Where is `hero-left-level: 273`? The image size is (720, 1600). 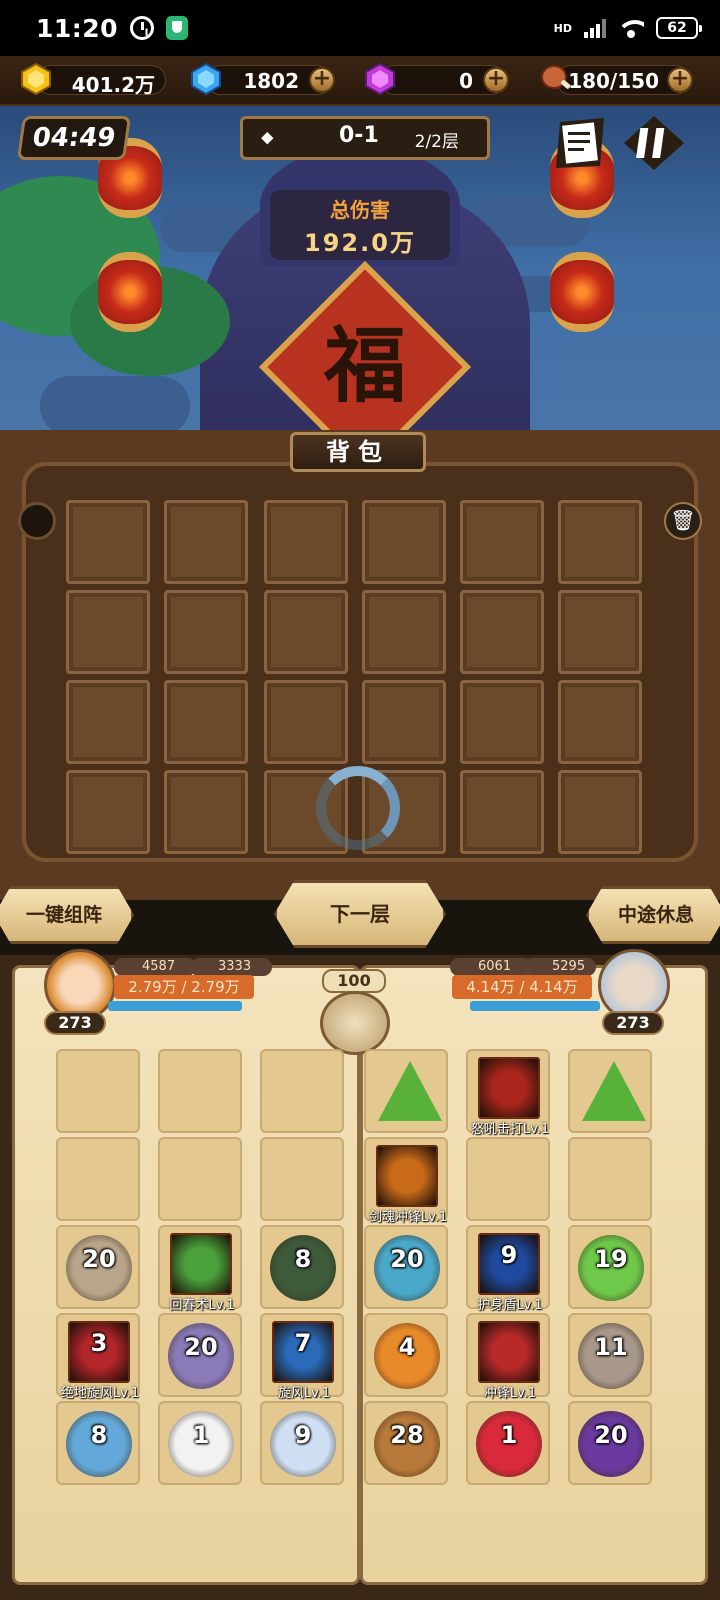 hero-left-level: 273 is located at coordinates (75, 1023).